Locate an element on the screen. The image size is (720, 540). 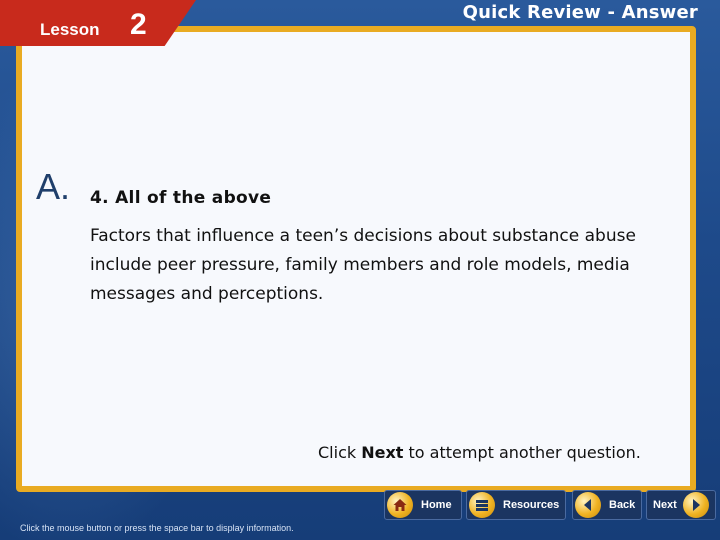
next-arrow-icon is located at coordinates (695, 505).